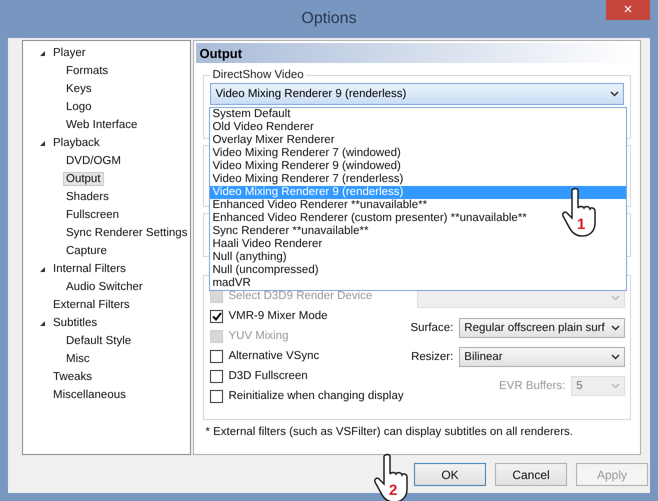 This screenshot has height=501, width=658. Describe the element at coordinates (393, 490) in the screenshot. I see `step-number: 2` at that location.